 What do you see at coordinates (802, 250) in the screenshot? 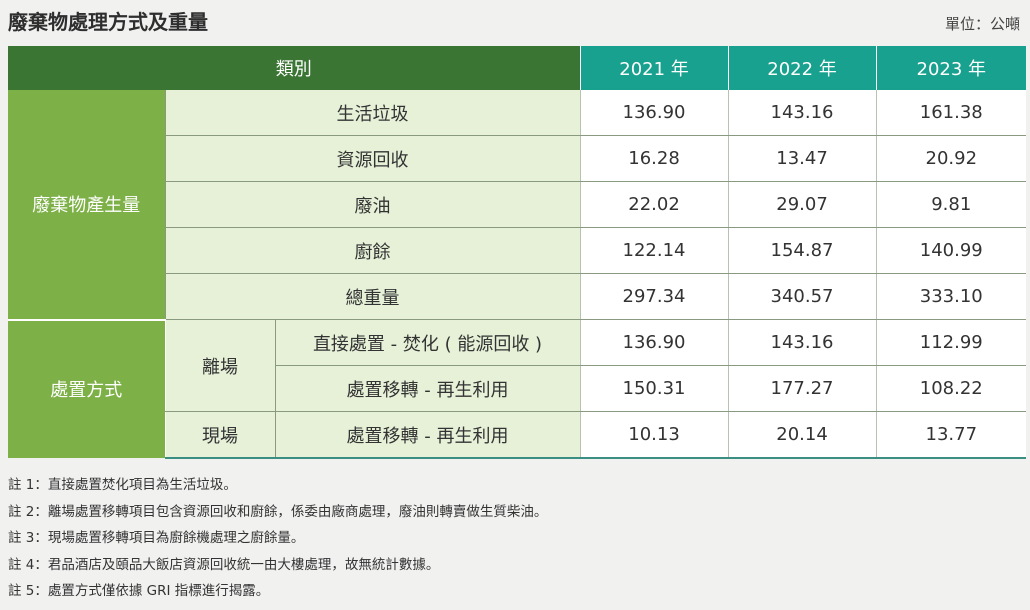
I see `cell-value: 154.87` at bounding box center [802, 250].